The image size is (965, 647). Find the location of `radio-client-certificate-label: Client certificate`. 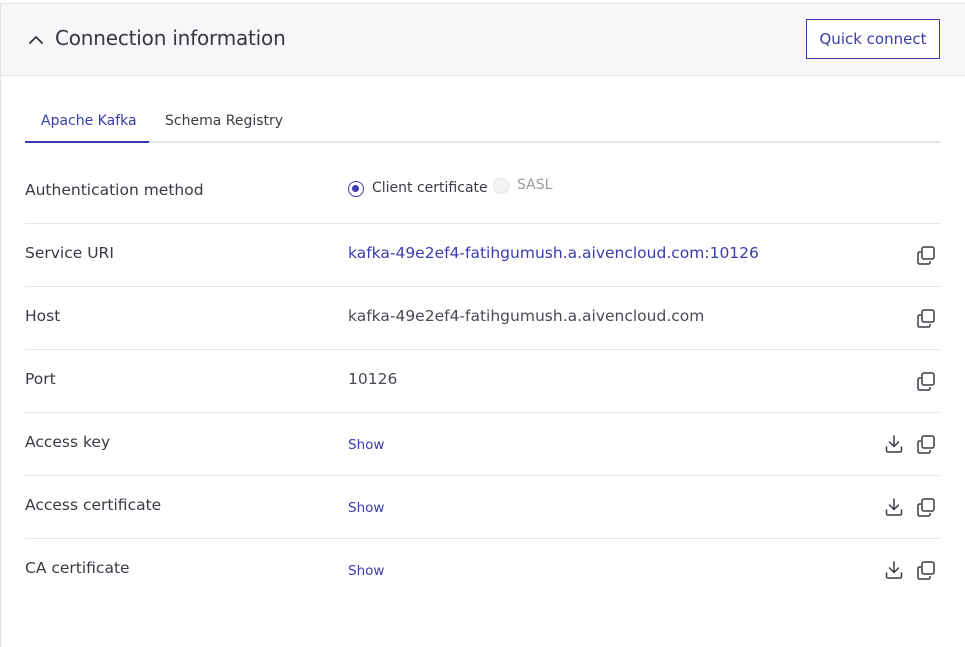

radio-client-certificate-label: Client certificate is located at coordinates (430, 188).